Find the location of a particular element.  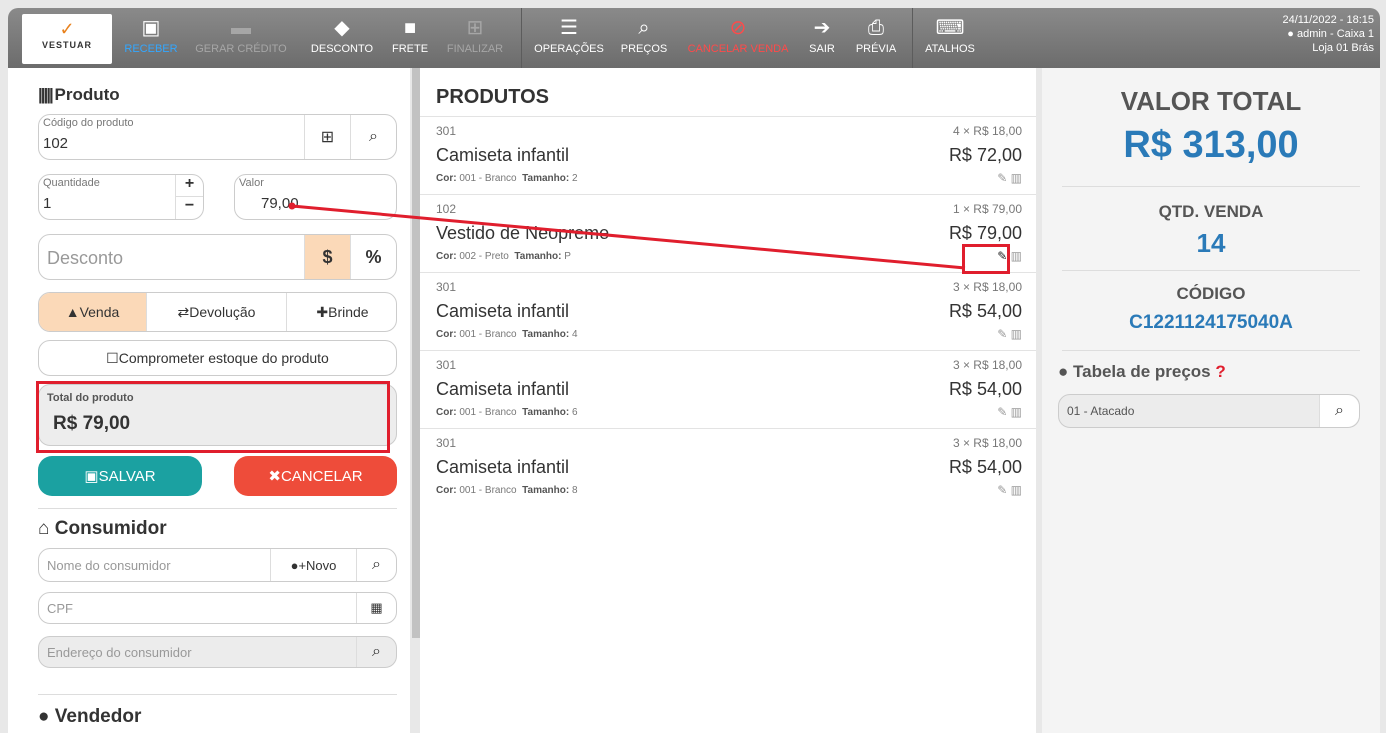

annotation-line is located at coordinates (628, 237).